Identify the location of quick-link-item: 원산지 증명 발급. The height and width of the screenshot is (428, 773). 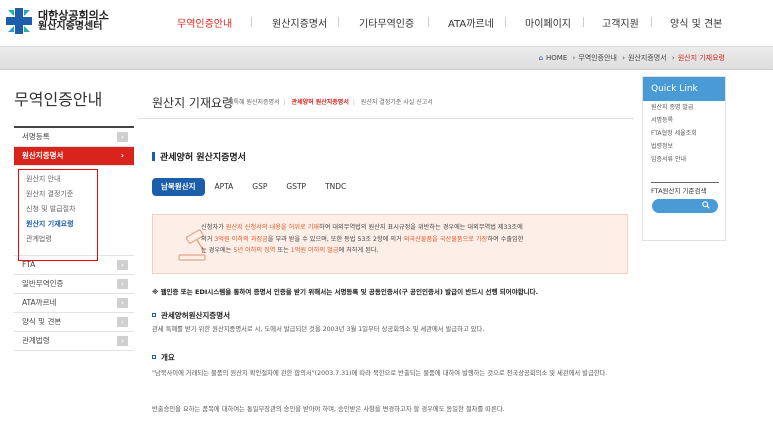
(684, 107).